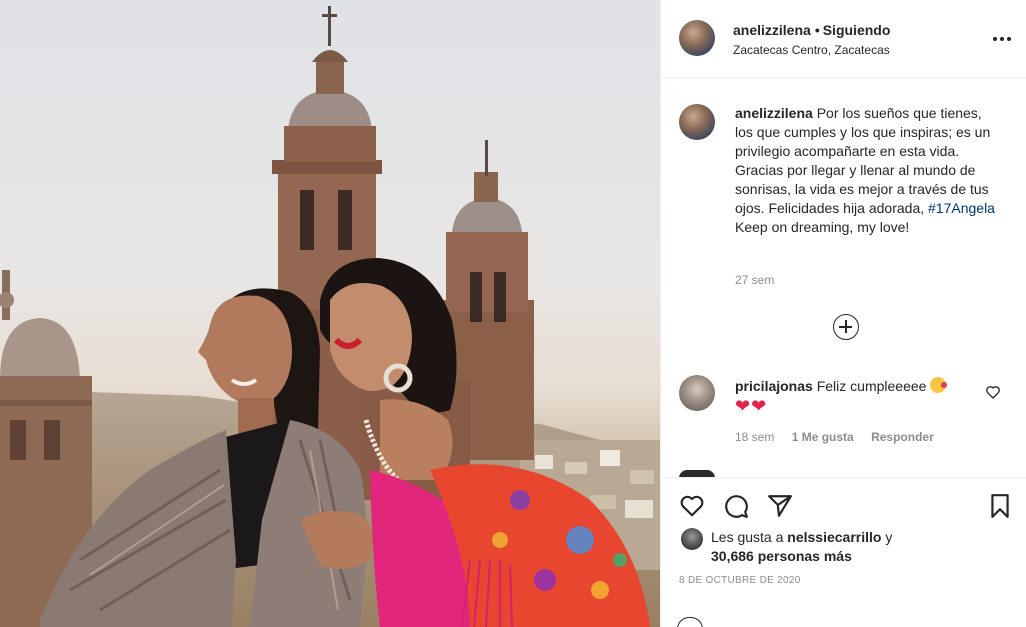 The image size is (1026, 627). What do you see at coordinates (697, 393) in the screenshot?
I see `comment-avatar` at bounding box center [697, 393].